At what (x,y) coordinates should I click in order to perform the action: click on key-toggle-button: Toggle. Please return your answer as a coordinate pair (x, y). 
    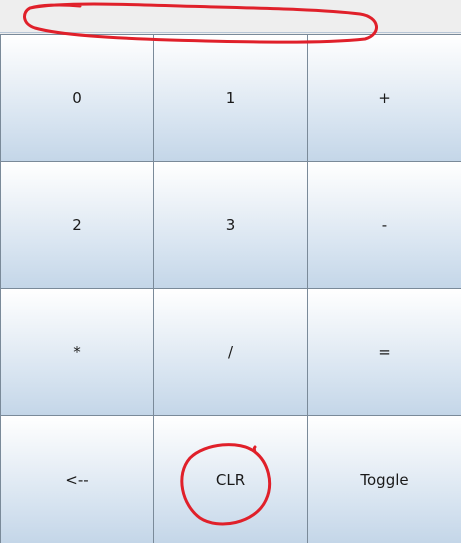
    Looking at the image, I should click on (384, 479).